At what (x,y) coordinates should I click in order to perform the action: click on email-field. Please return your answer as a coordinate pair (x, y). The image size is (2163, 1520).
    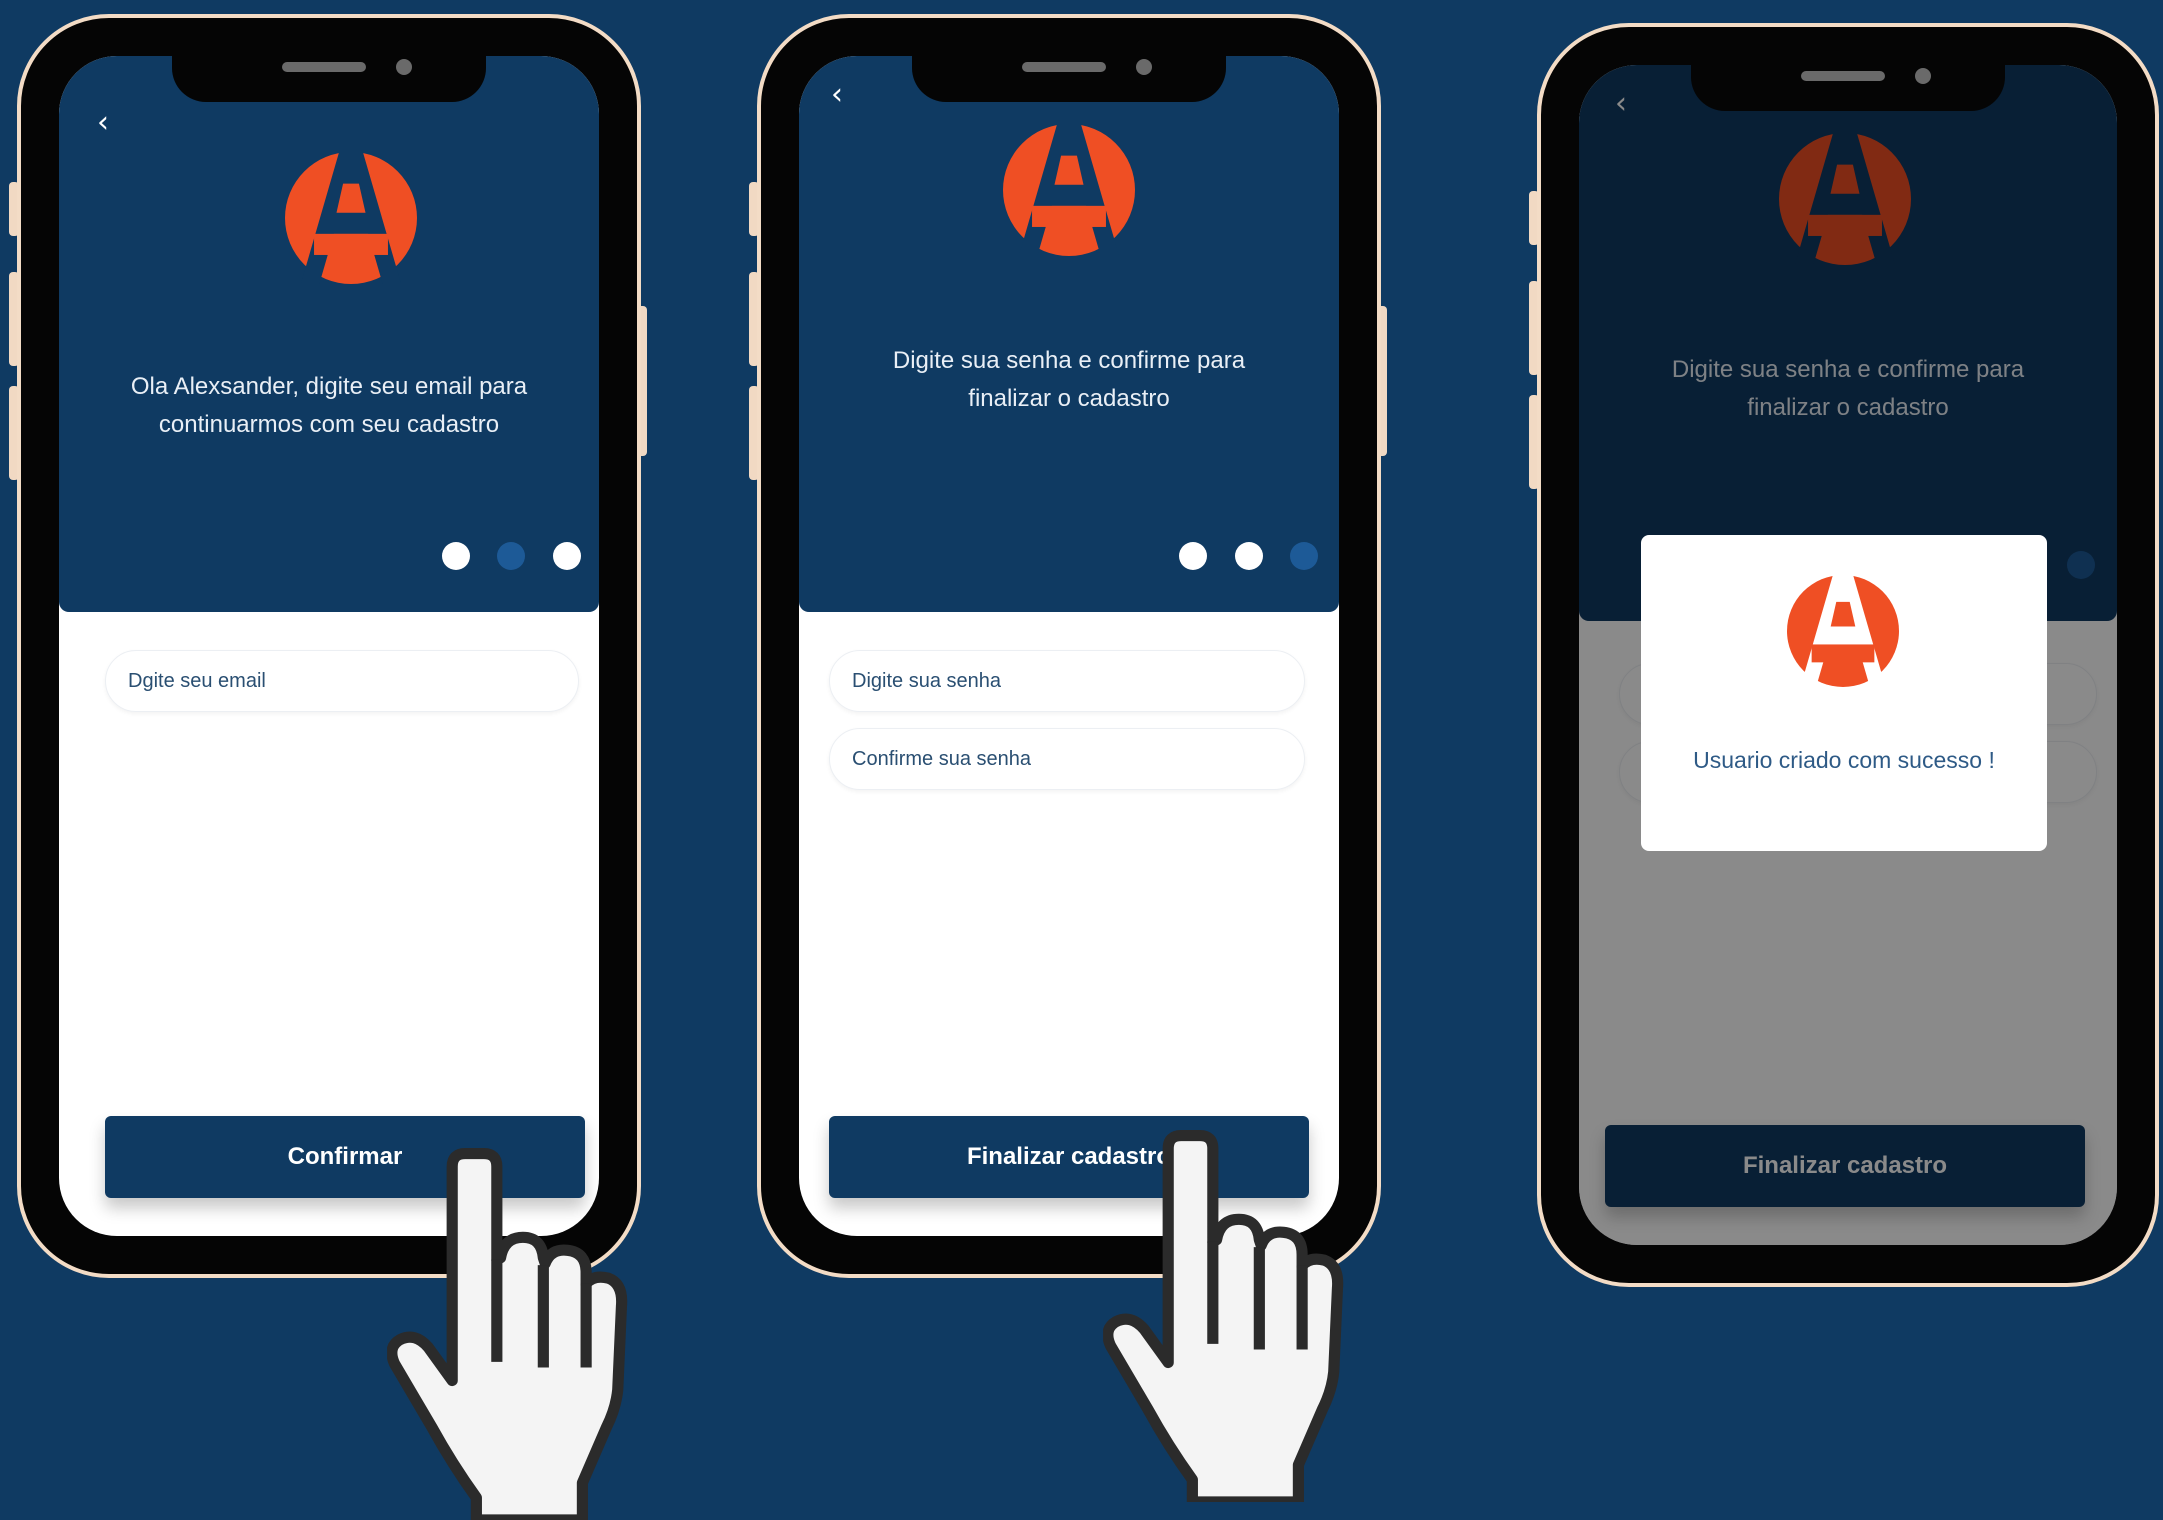
    Looking at the image, I should click on (342, 681).